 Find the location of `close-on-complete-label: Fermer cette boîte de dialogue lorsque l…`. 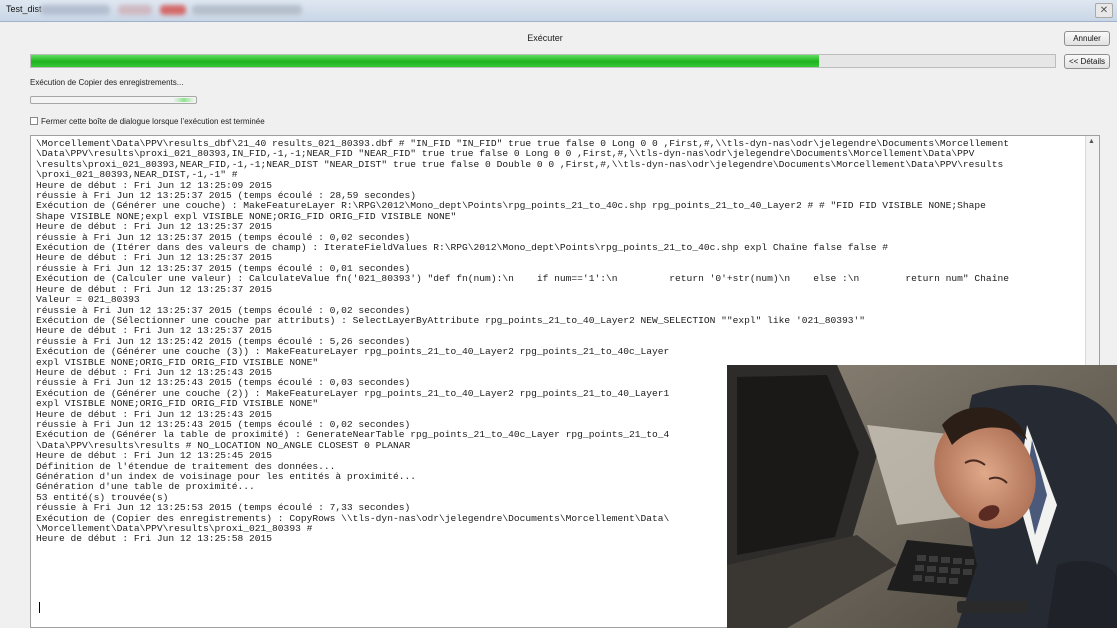

close-on-complete-label: Fermer cette boîte de dialogue lorsque l… is located at coordinates (153, 121).